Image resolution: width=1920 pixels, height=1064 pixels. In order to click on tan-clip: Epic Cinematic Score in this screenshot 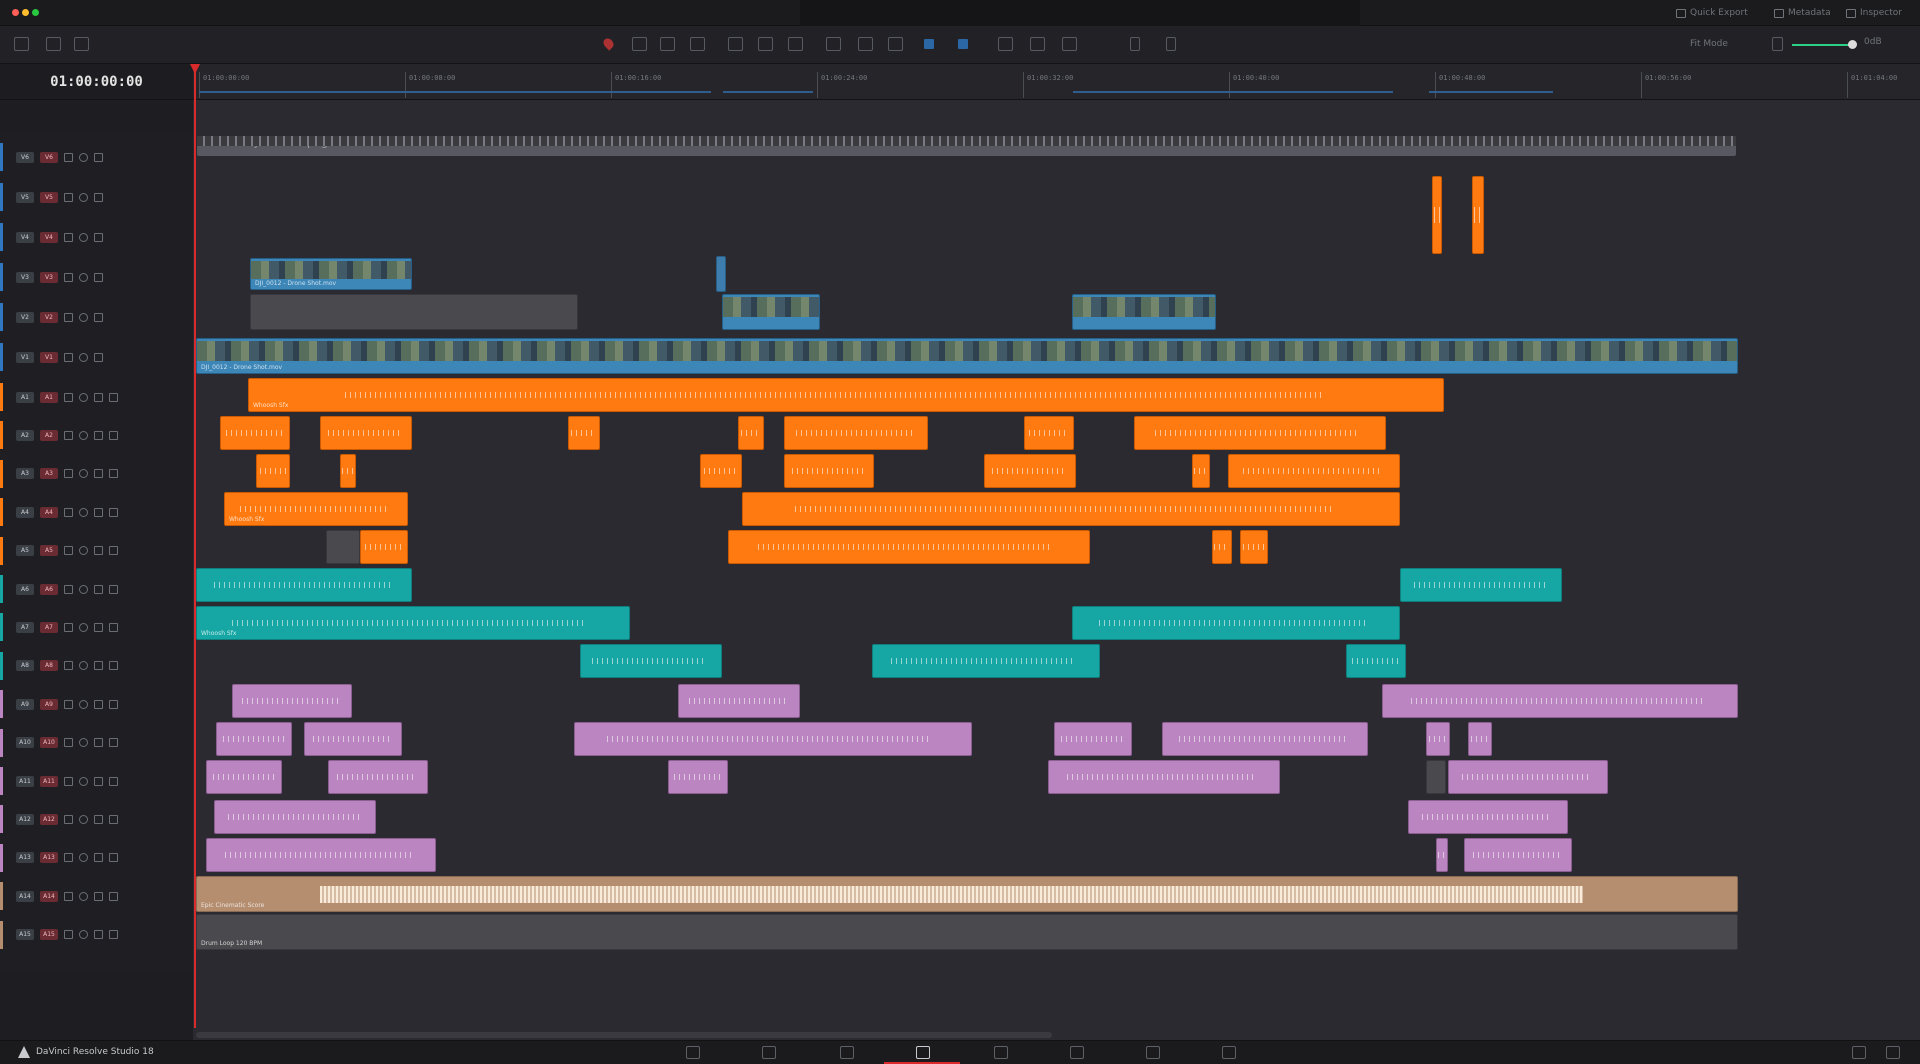, I will do `click(967, 894)`.